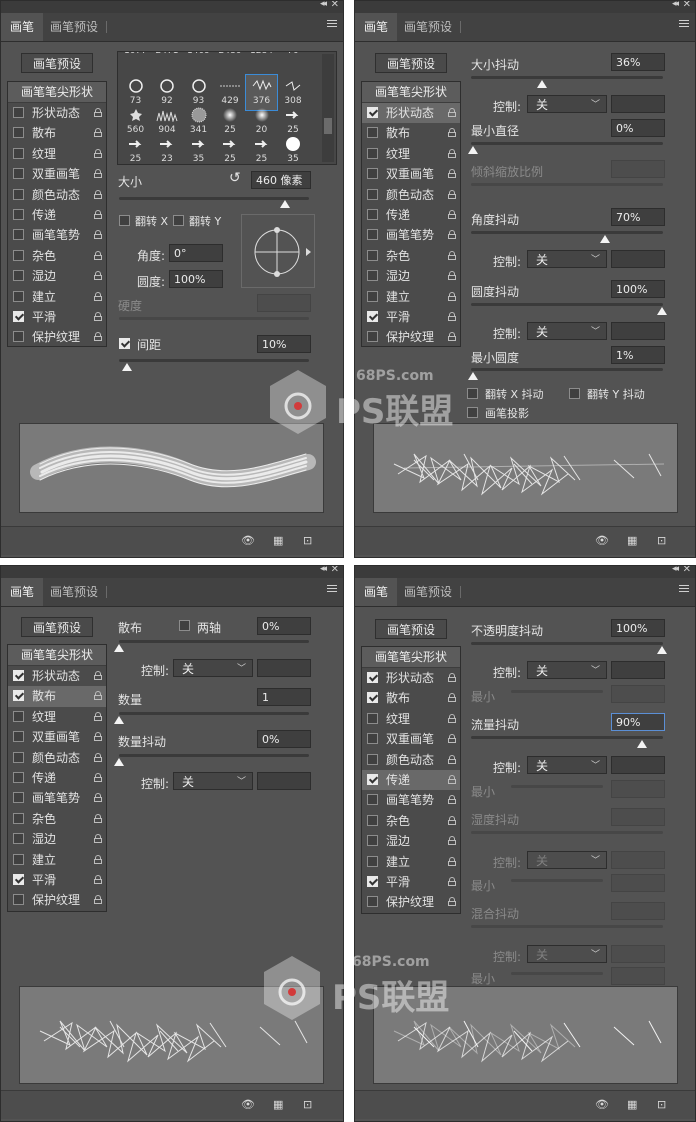 The width and height of the screenshot is (696, 1122). I want to click on count-control-select: 关 ﹀, so click(213, 781).